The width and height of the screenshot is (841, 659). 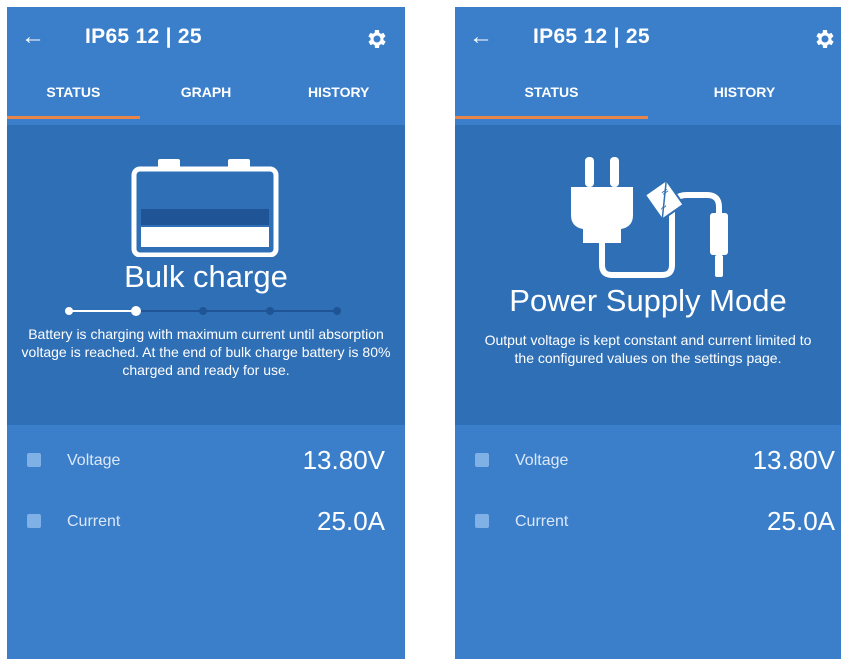 I want to click on tab-graph: GRAPH, so click(x=206, y=101).